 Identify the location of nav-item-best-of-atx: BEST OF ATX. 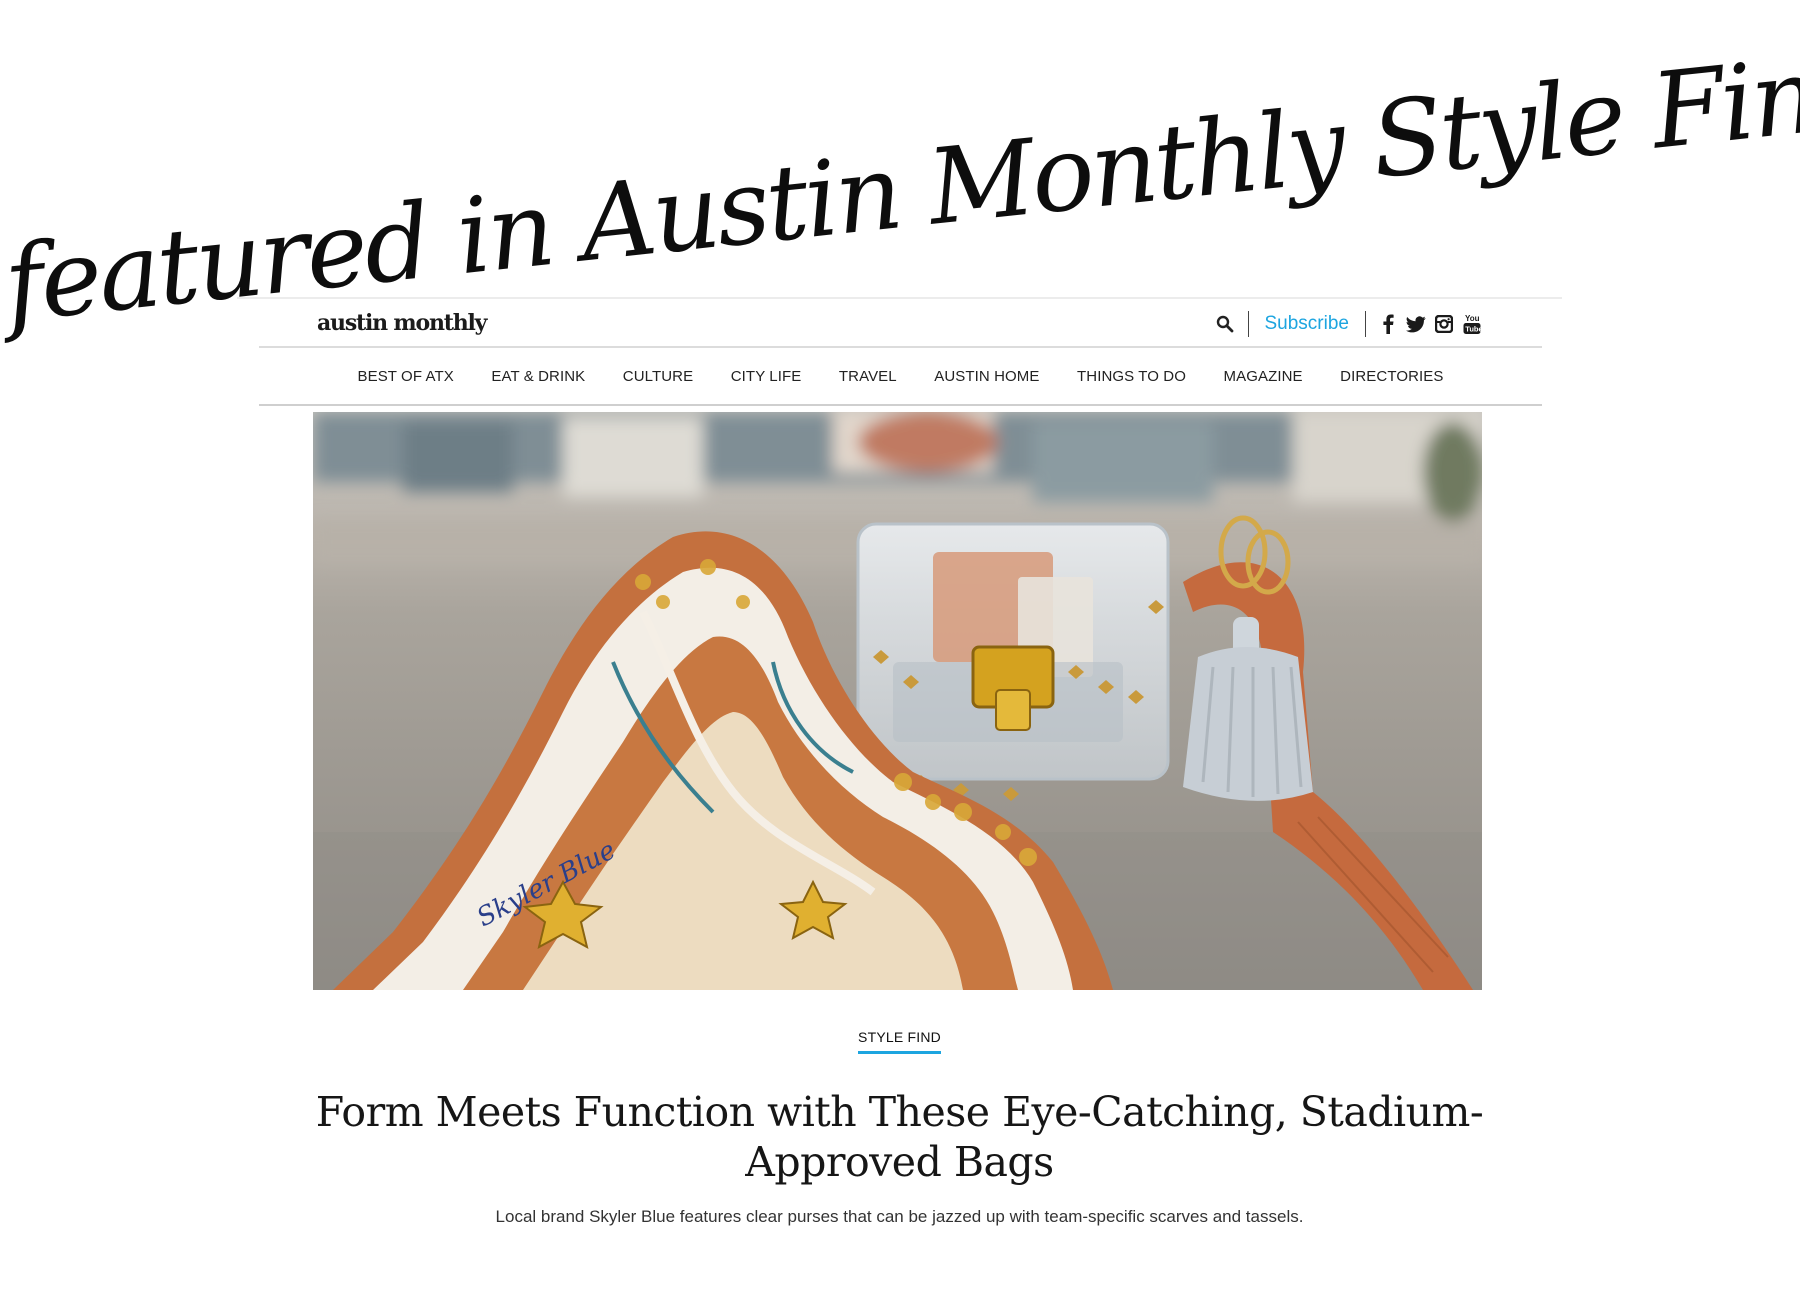
(405, 376).